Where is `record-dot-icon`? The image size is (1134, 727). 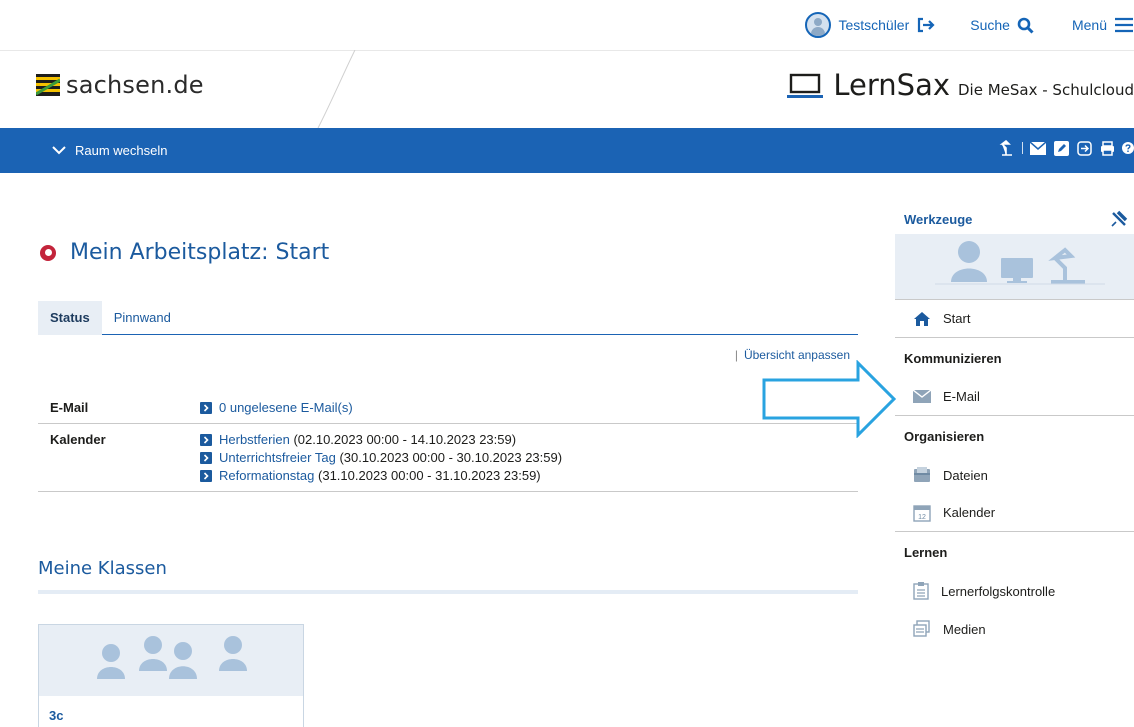 record-dot-icon is located at coordinates (48, 252).